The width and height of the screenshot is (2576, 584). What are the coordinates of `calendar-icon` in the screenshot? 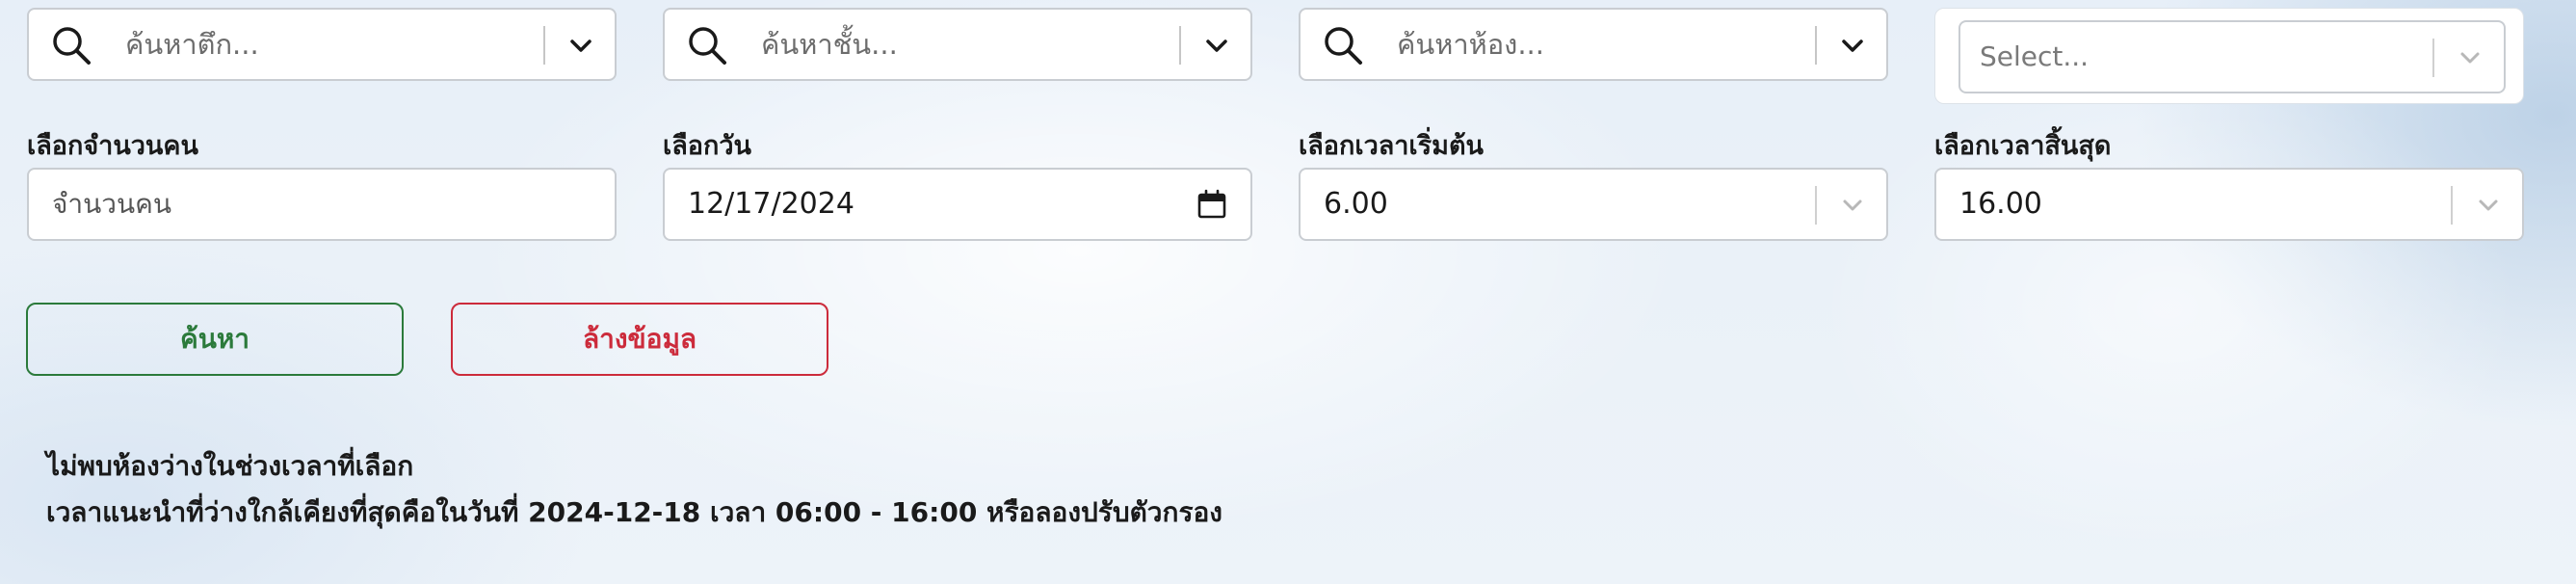 It's located at (1211, 205).